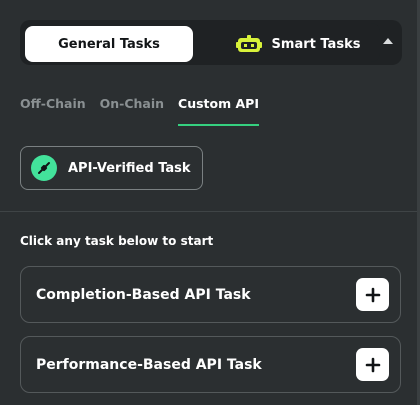 The height and width of the screenshot is (405, 420). I want to click on task-type-segmented-control: General Tasks Smart Tasks, so click(201, 42).